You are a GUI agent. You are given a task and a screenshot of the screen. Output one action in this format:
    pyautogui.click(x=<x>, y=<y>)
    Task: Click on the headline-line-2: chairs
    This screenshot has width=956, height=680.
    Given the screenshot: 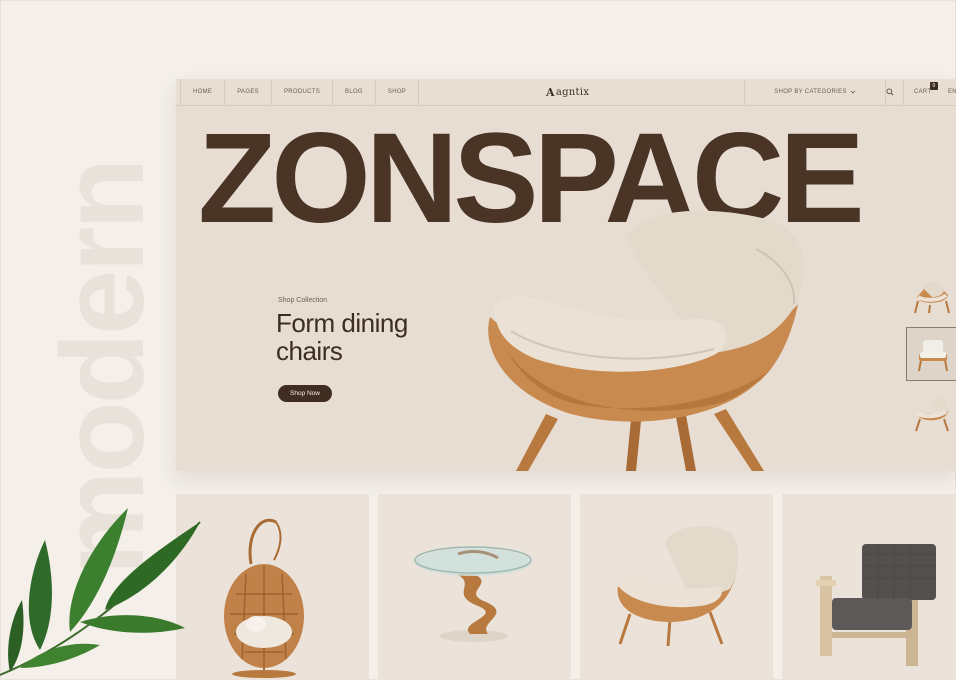 What is the action you would take?
    pyautogui.click(x=309, y=351)
    